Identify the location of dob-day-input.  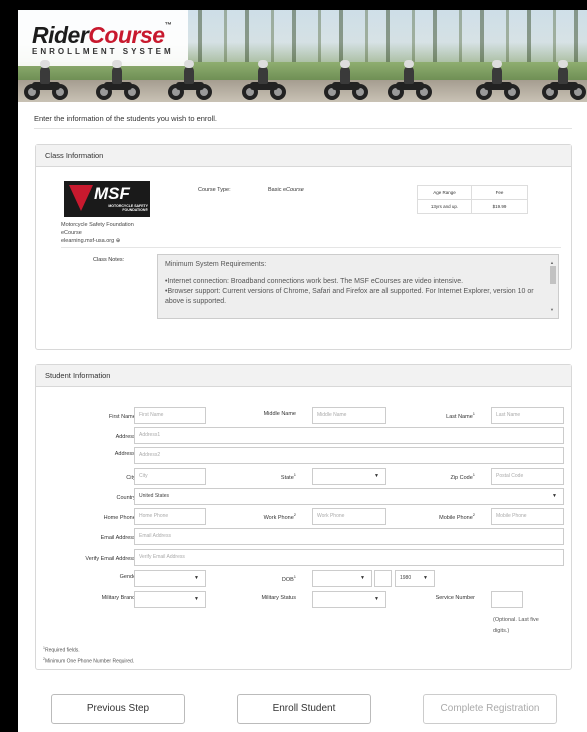
(383, 578).